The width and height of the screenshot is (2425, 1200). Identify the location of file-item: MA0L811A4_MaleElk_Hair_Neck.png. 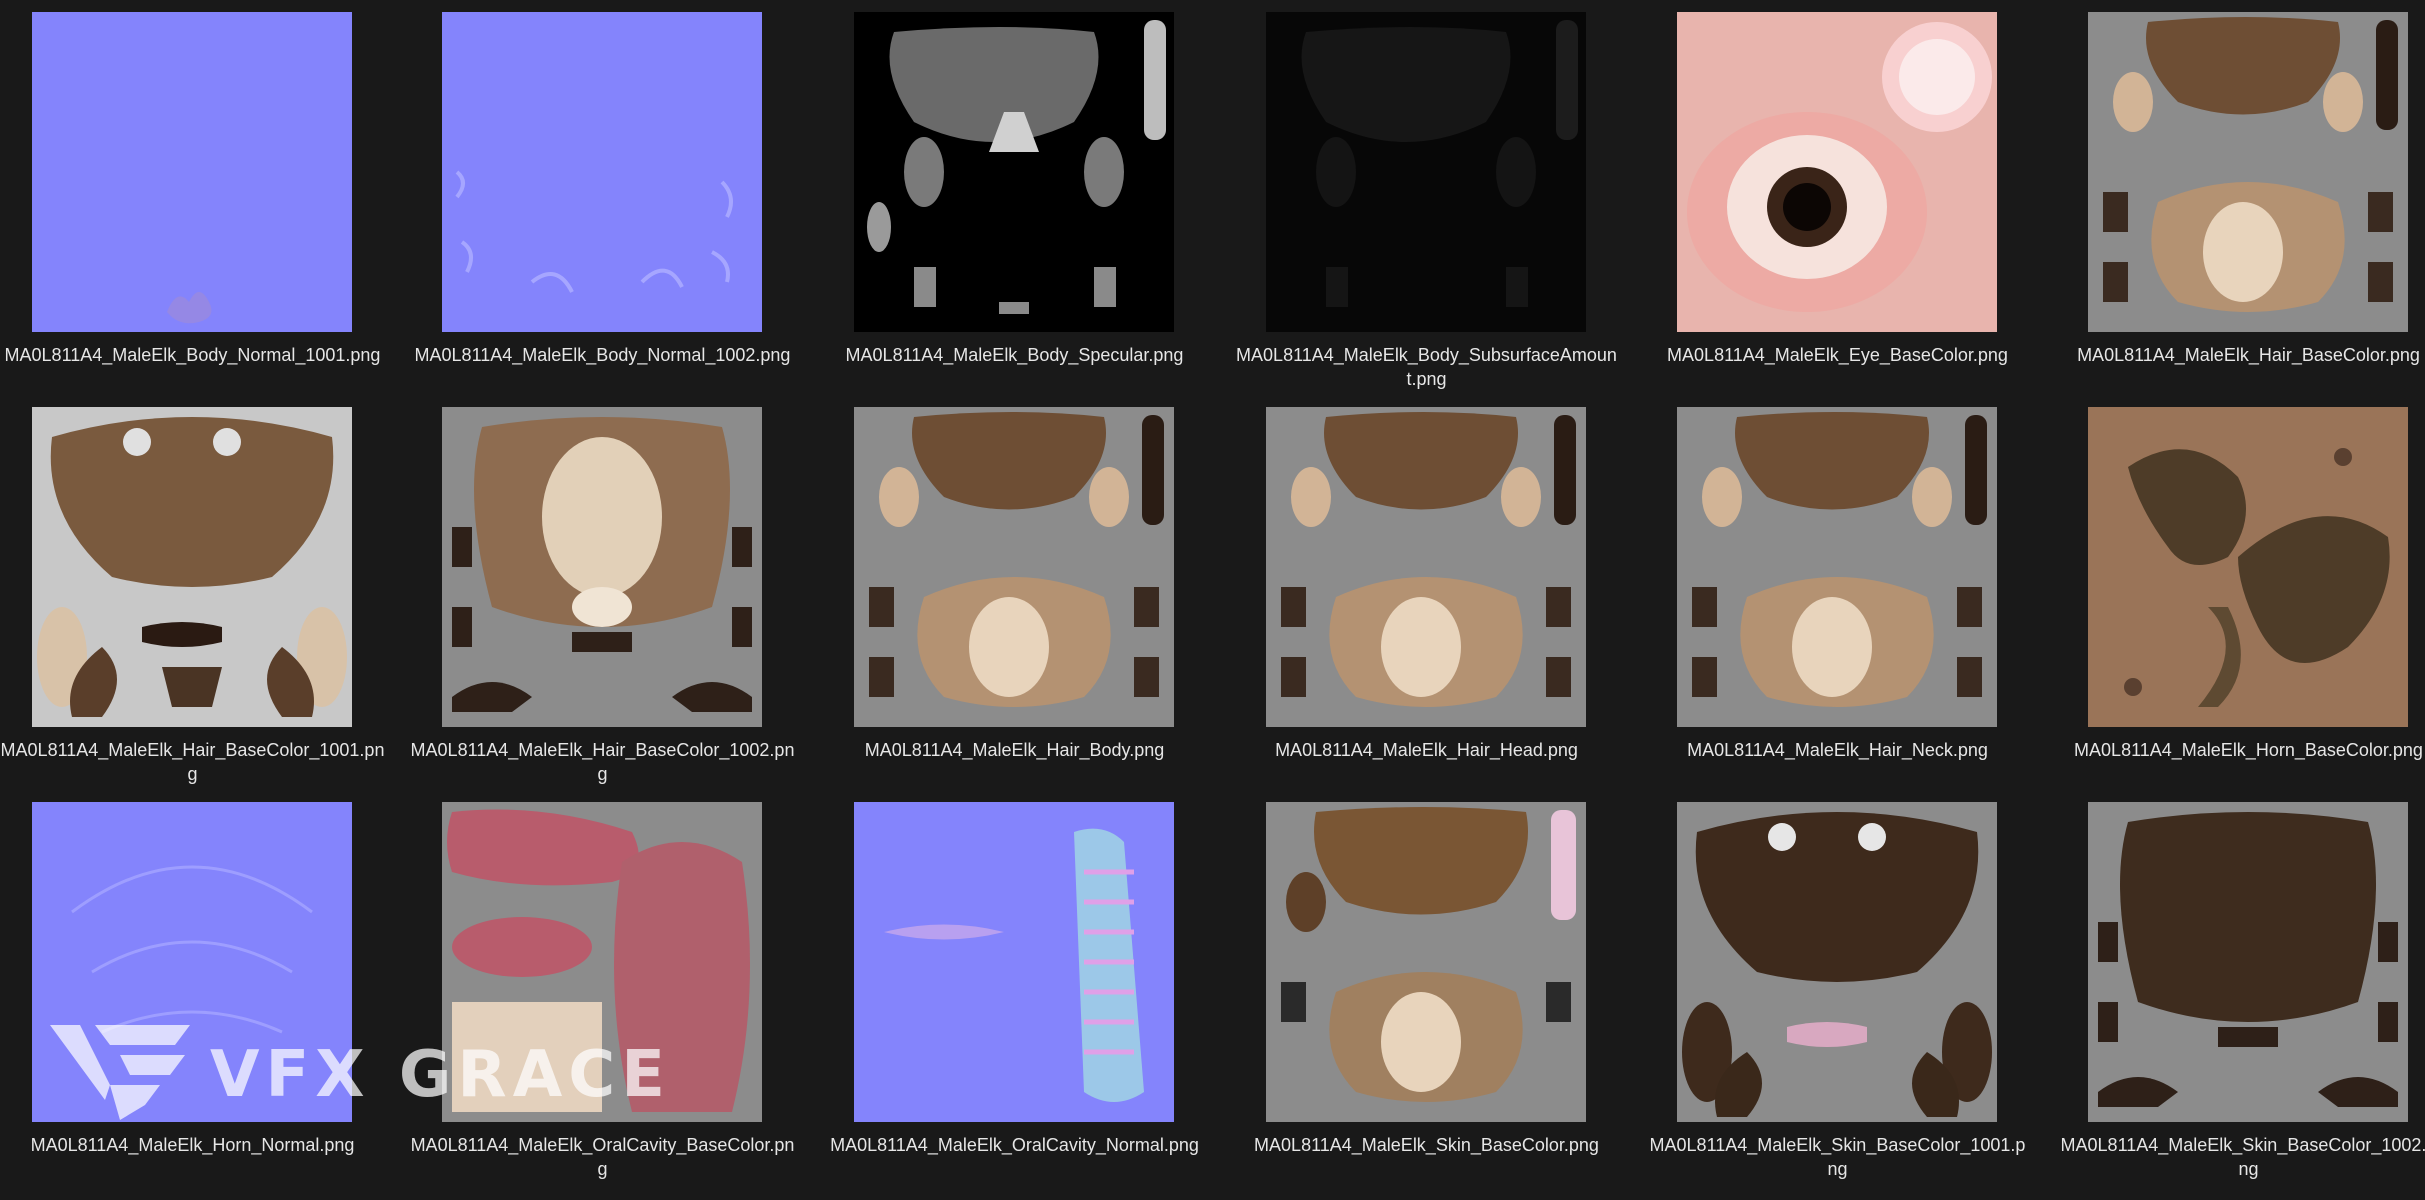
(1830, 590).